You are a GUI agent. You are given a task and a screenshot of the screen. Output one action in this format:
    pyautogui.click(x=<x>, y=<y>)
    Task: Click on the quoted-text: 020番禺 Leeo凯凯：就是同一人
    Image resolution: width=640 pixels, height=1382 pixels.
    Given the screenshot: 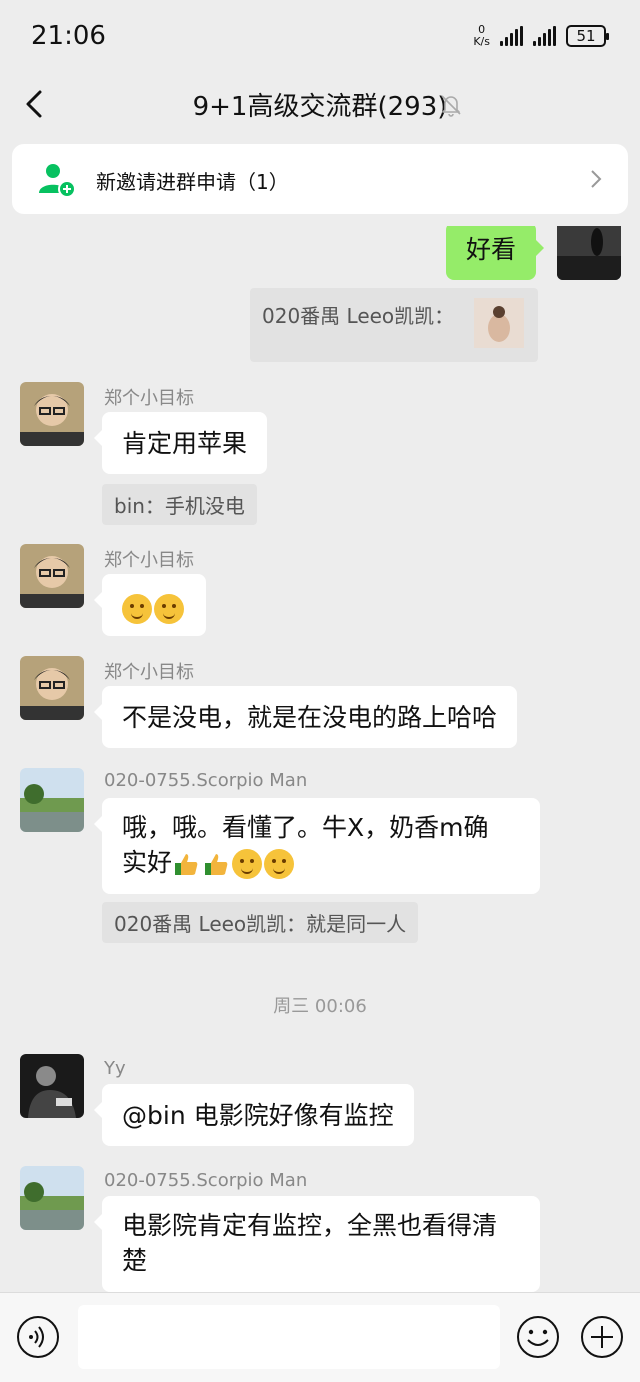 What is the action you would take?
    pyautogui.click(x=260, y=924)
    